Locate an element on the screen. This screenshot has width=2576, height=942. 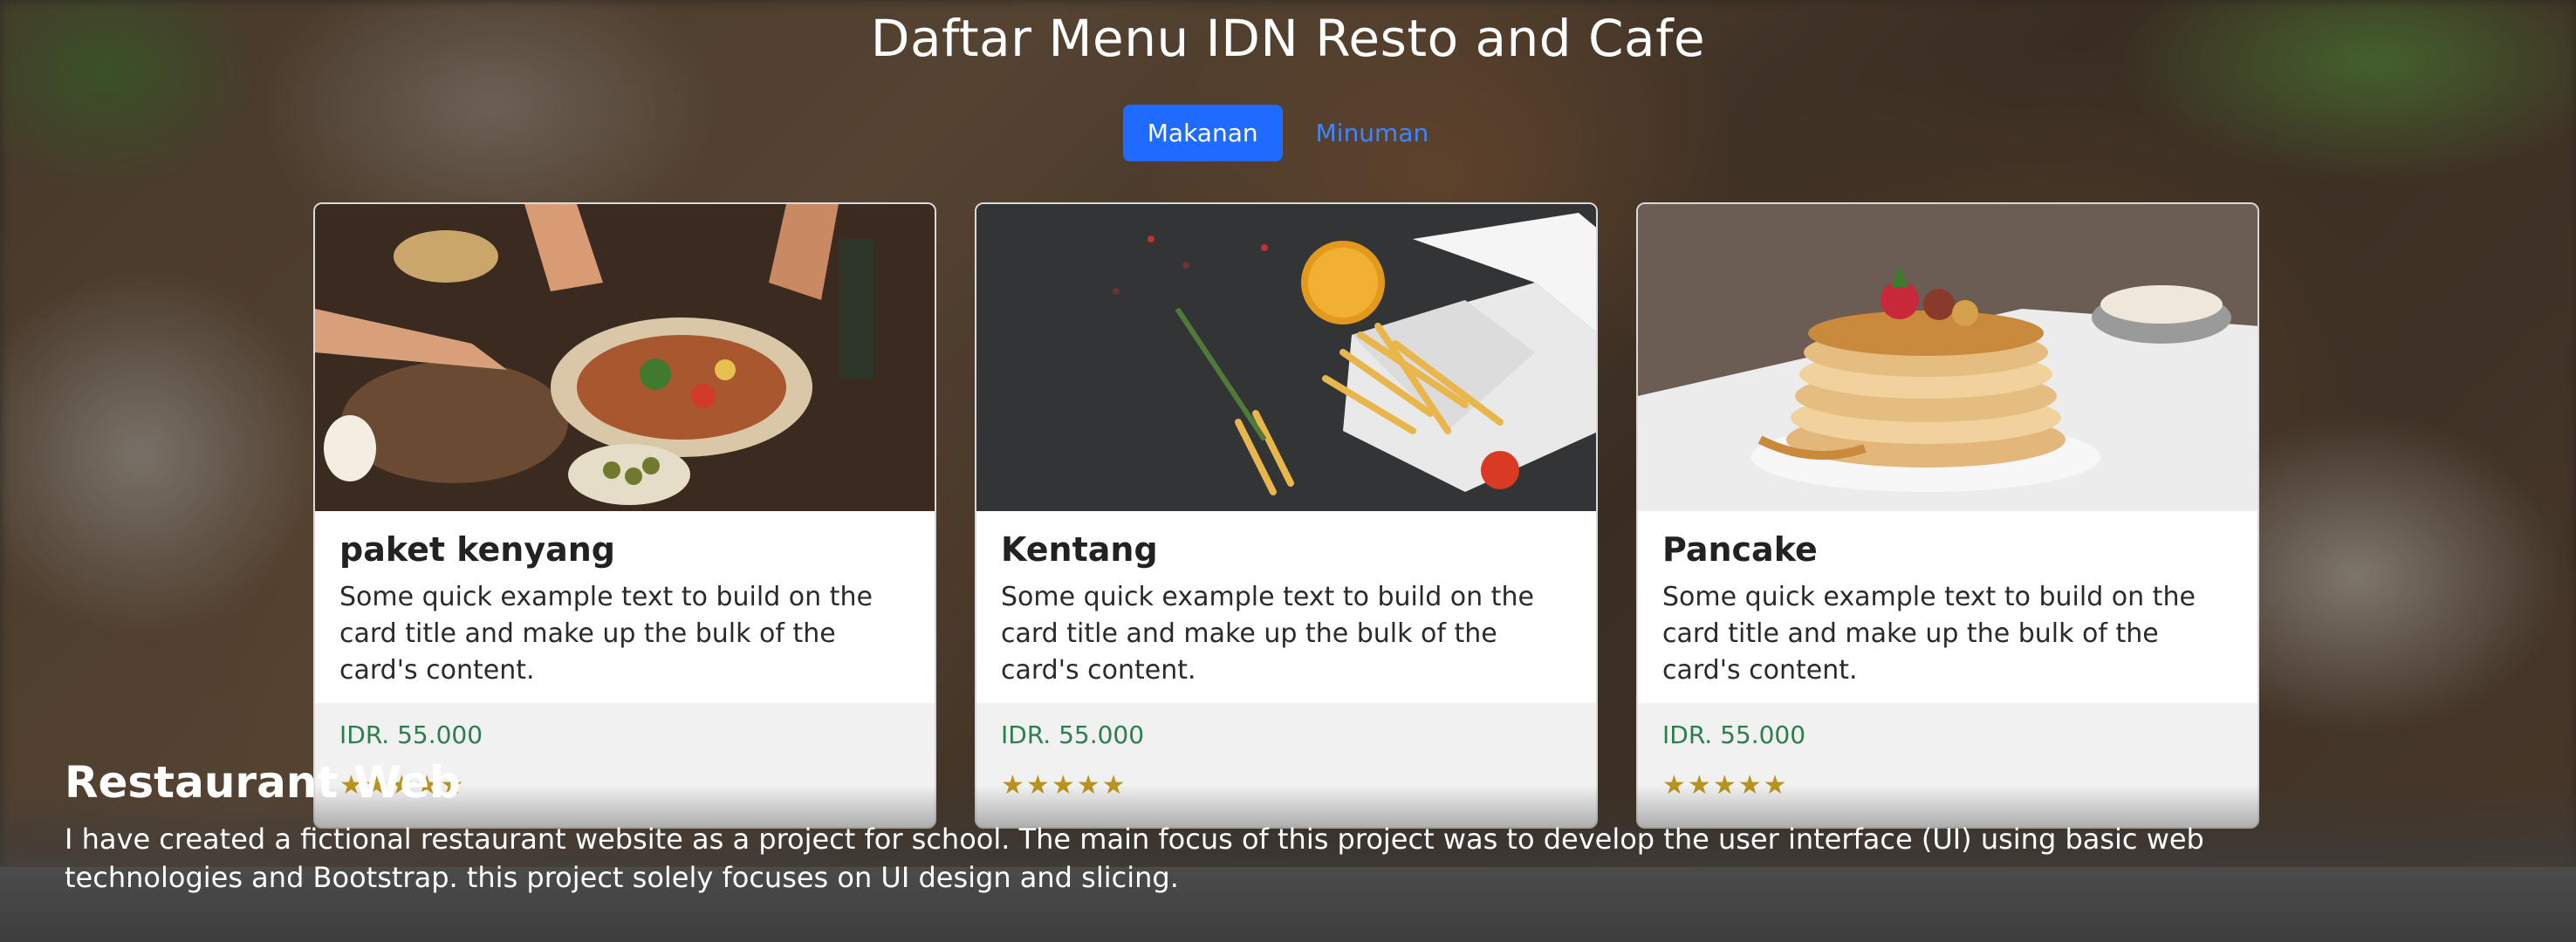
tab-minuman: Minuman is located at coordinates (1373, 133).